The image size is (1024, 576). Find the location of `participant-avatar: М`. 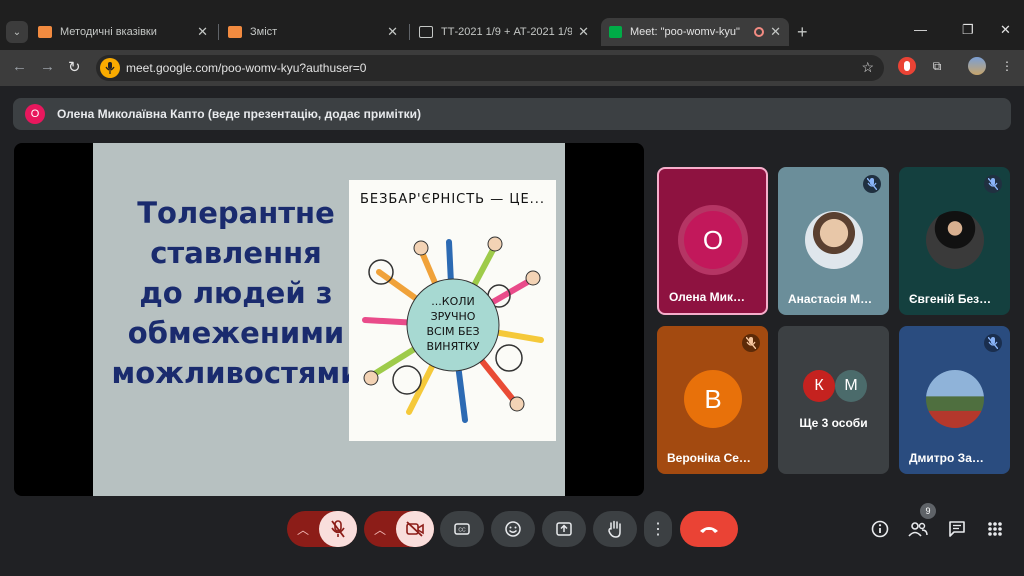

participant-avatar: М is located at coordinates (851, 386).